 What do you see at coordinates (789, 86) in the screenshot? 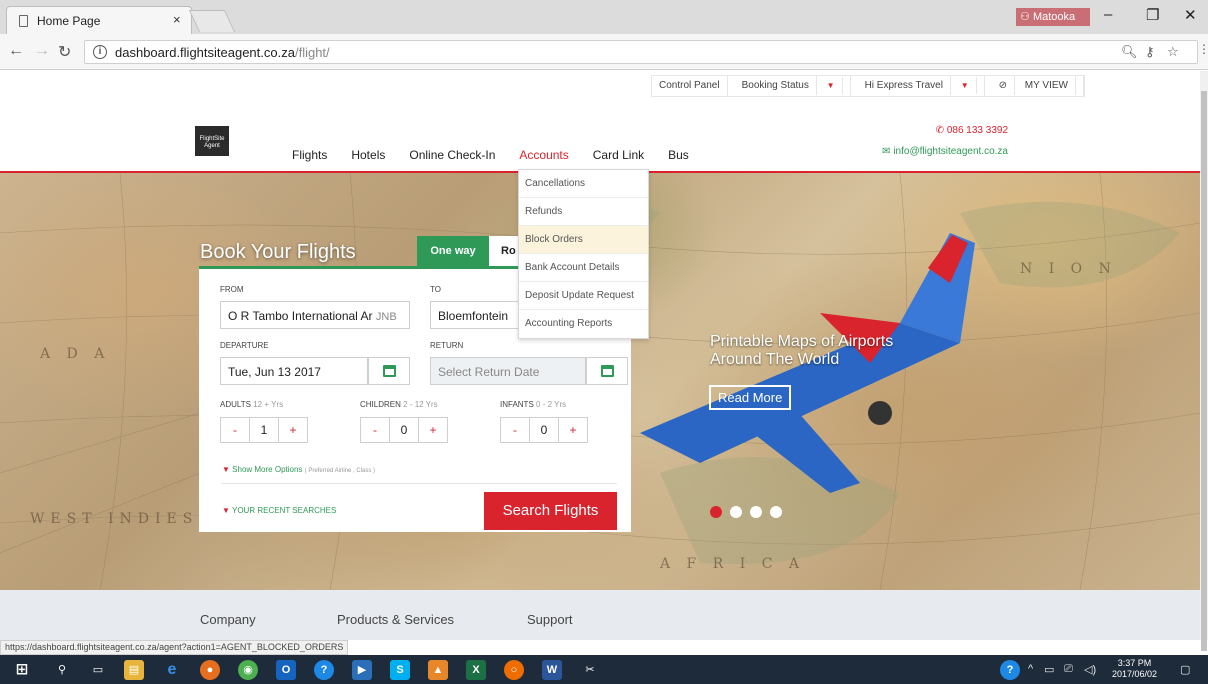
I see `booking-status-menu: Booking Status ▼` at bounding box center [789, 86].